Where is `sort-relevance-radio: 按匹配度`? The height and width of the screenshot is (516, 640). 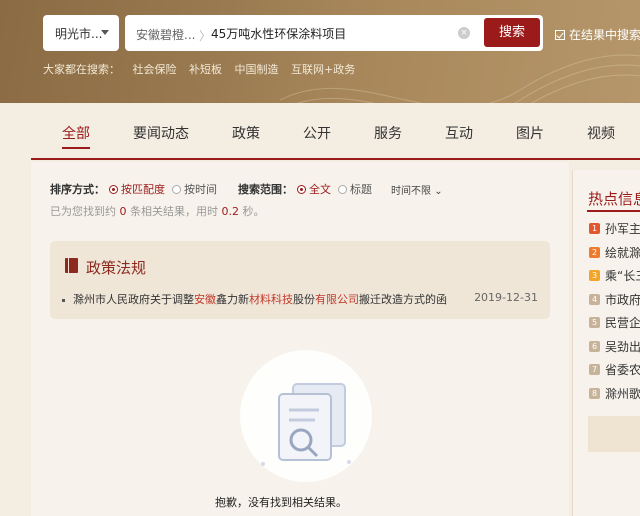 sort-relevance-radio: 按匹配度 is located at coordinates (137, 189).